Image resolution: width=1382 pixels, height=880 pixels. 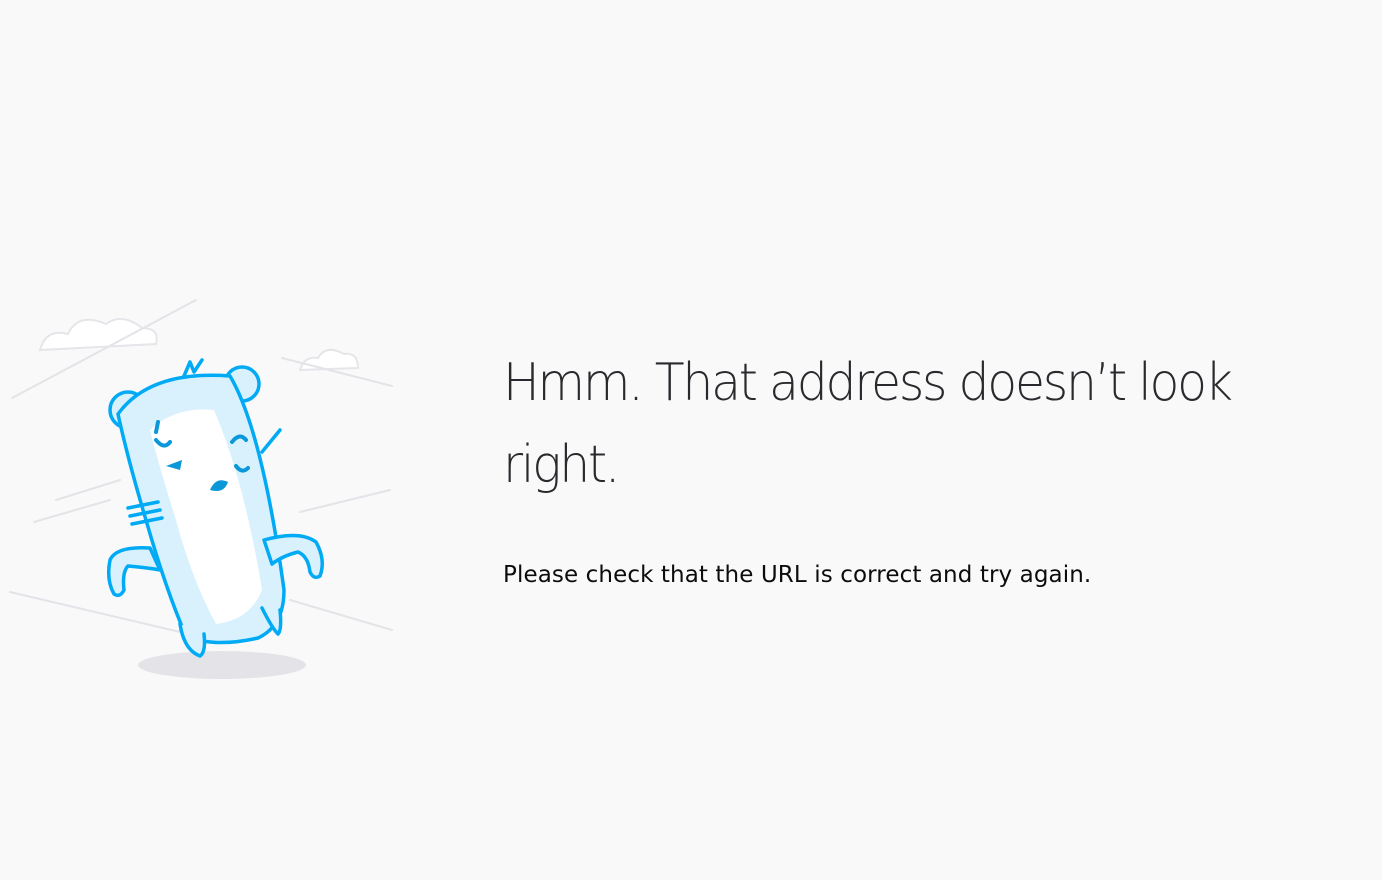 I want to click on error-title: Hmm. That address doesn’t look right., so click(x=868, y=424).